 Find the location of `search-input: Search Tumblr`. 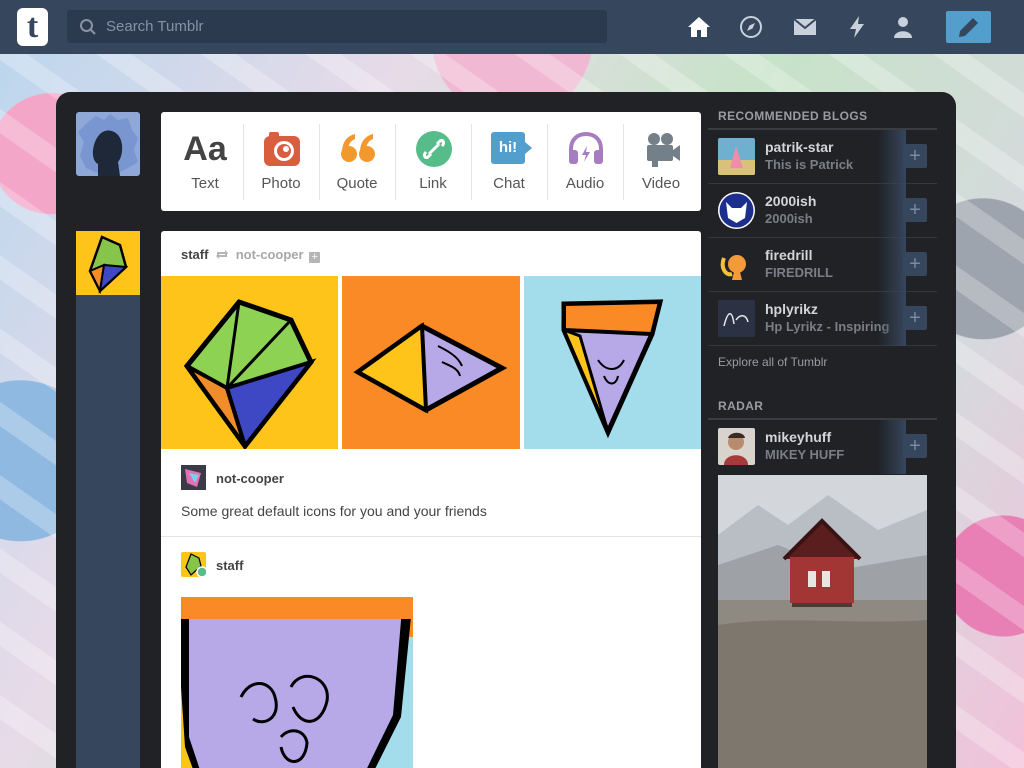

search-input: Search Tumblr is located at coordinates (155, 26).